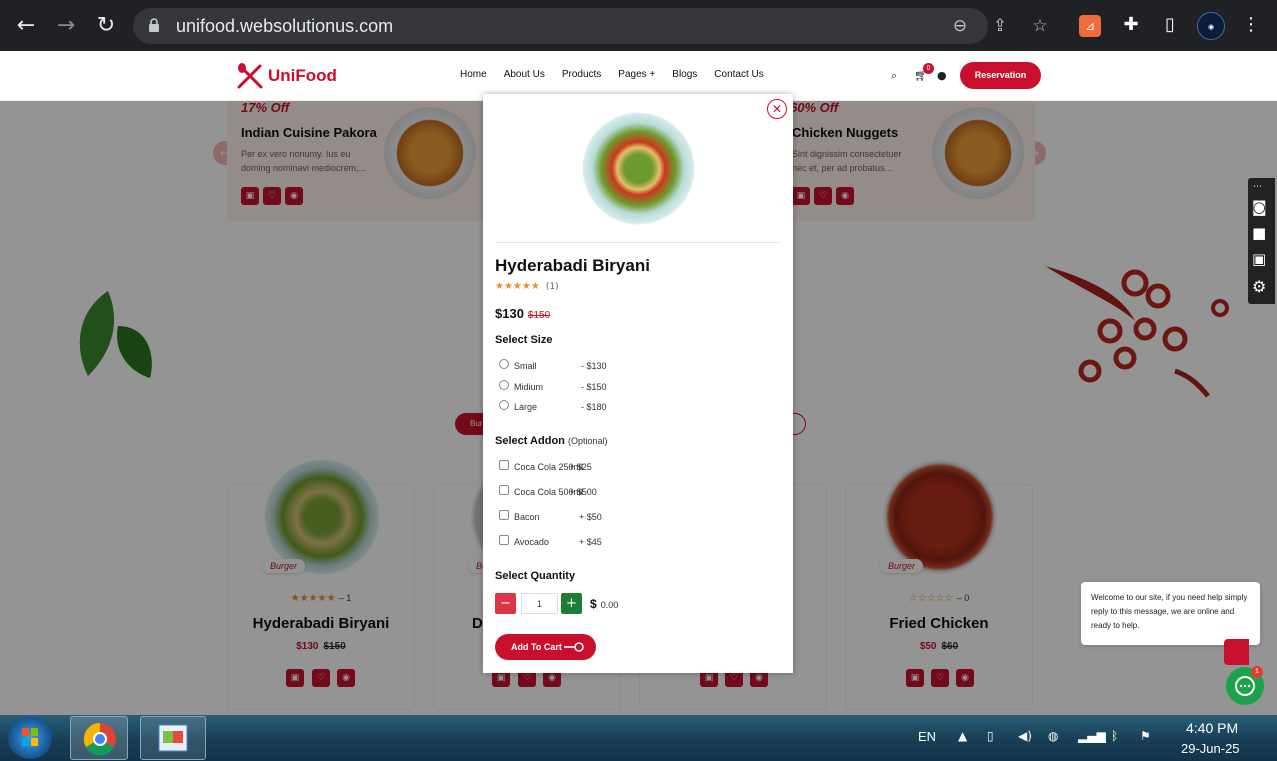 The image size is (1277, 761). What do you see at coordinates (302, 75) in the screenshot?
I see `logo-text: UniFood` at bounding box center [302, 75].